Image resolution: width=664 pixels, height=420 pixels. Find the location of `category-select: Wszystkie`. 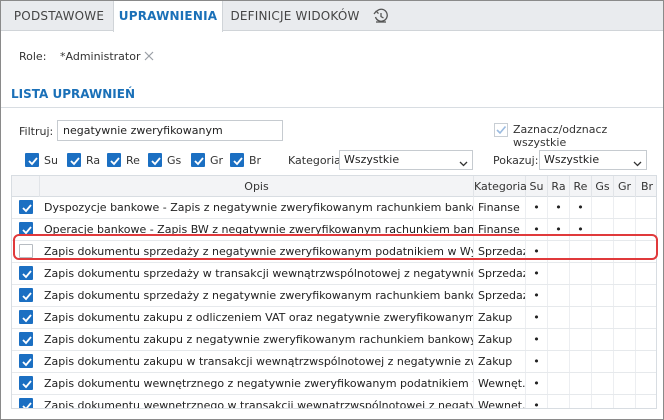

category-select: Wszystkie is located at coordinates (406, 160).